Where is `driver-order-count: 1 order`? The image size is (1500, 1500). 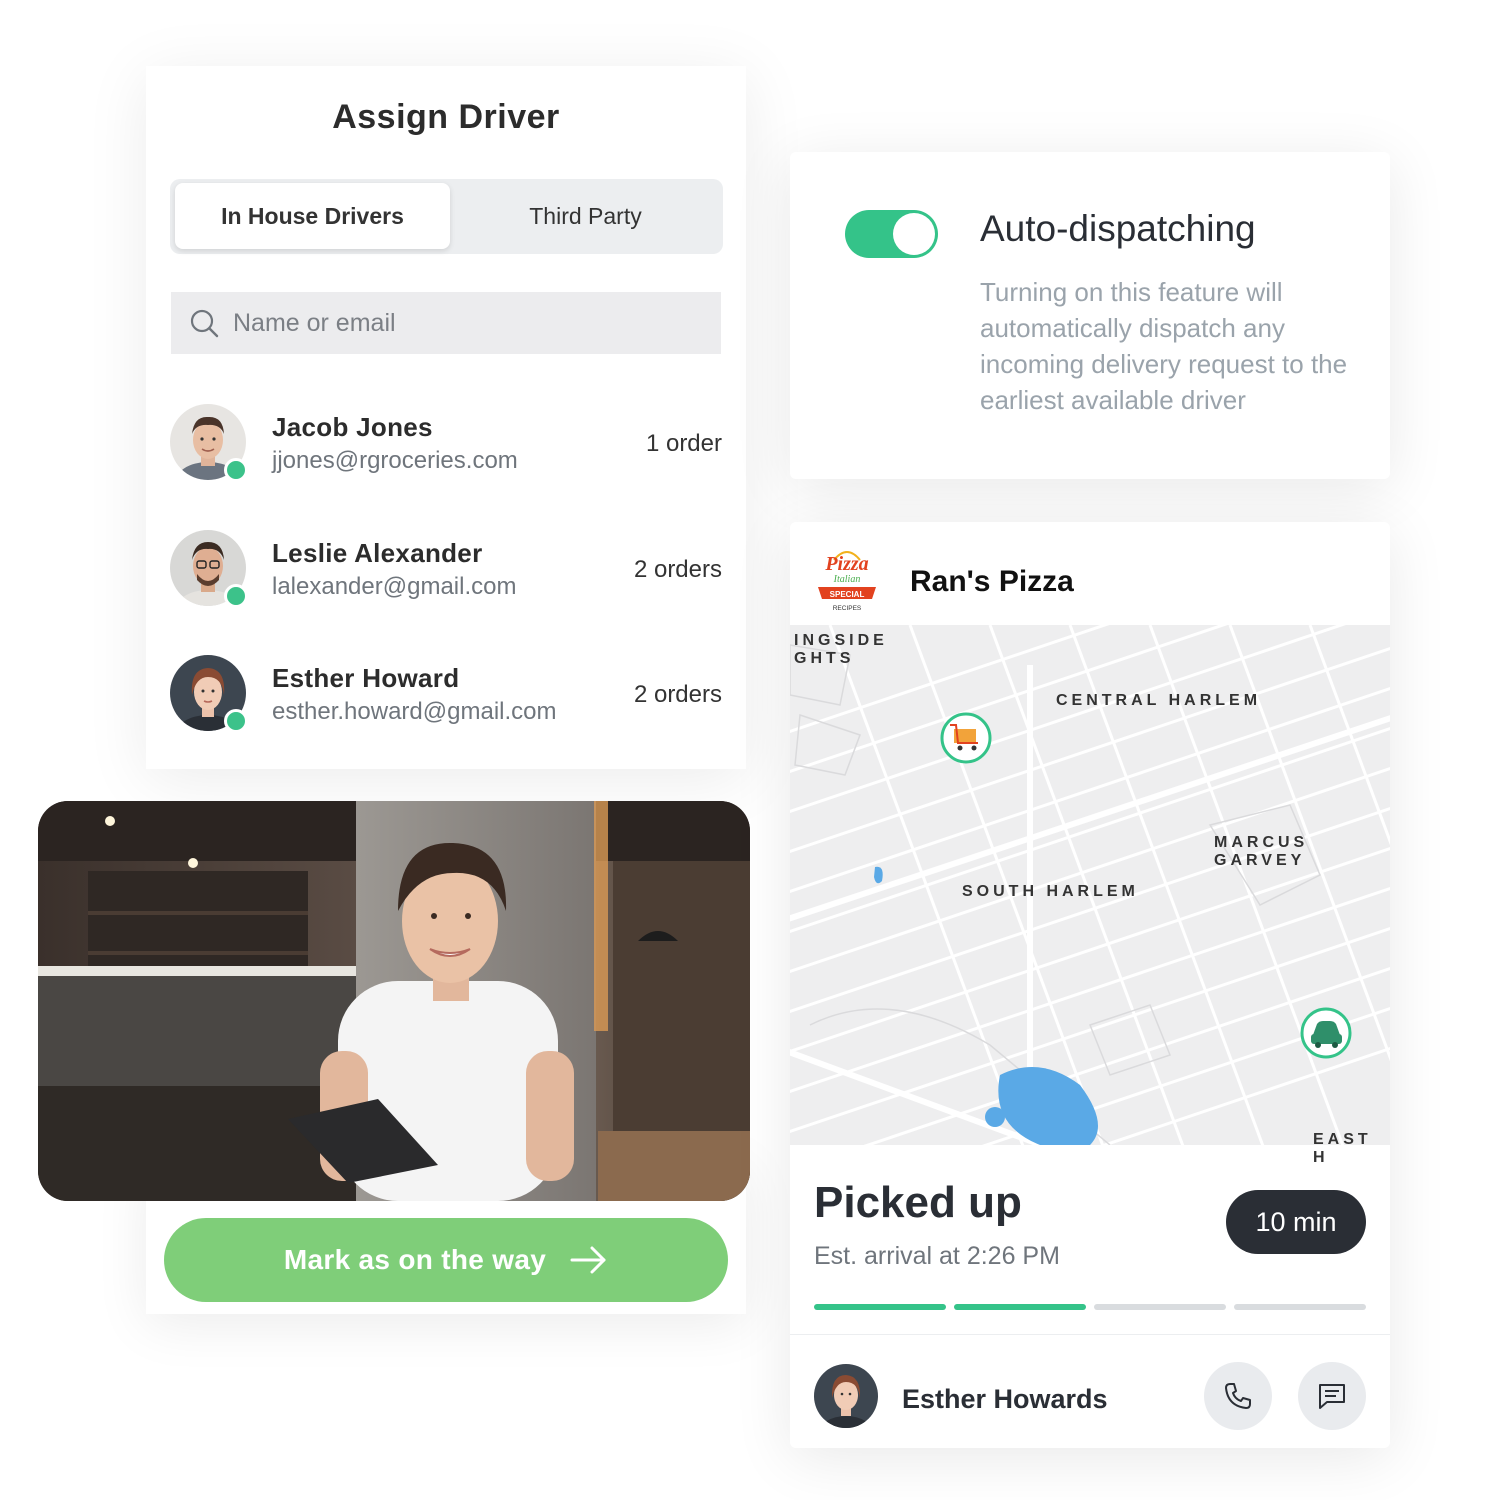 driver-order-count: 1 order is located at coordinates (683, 443).